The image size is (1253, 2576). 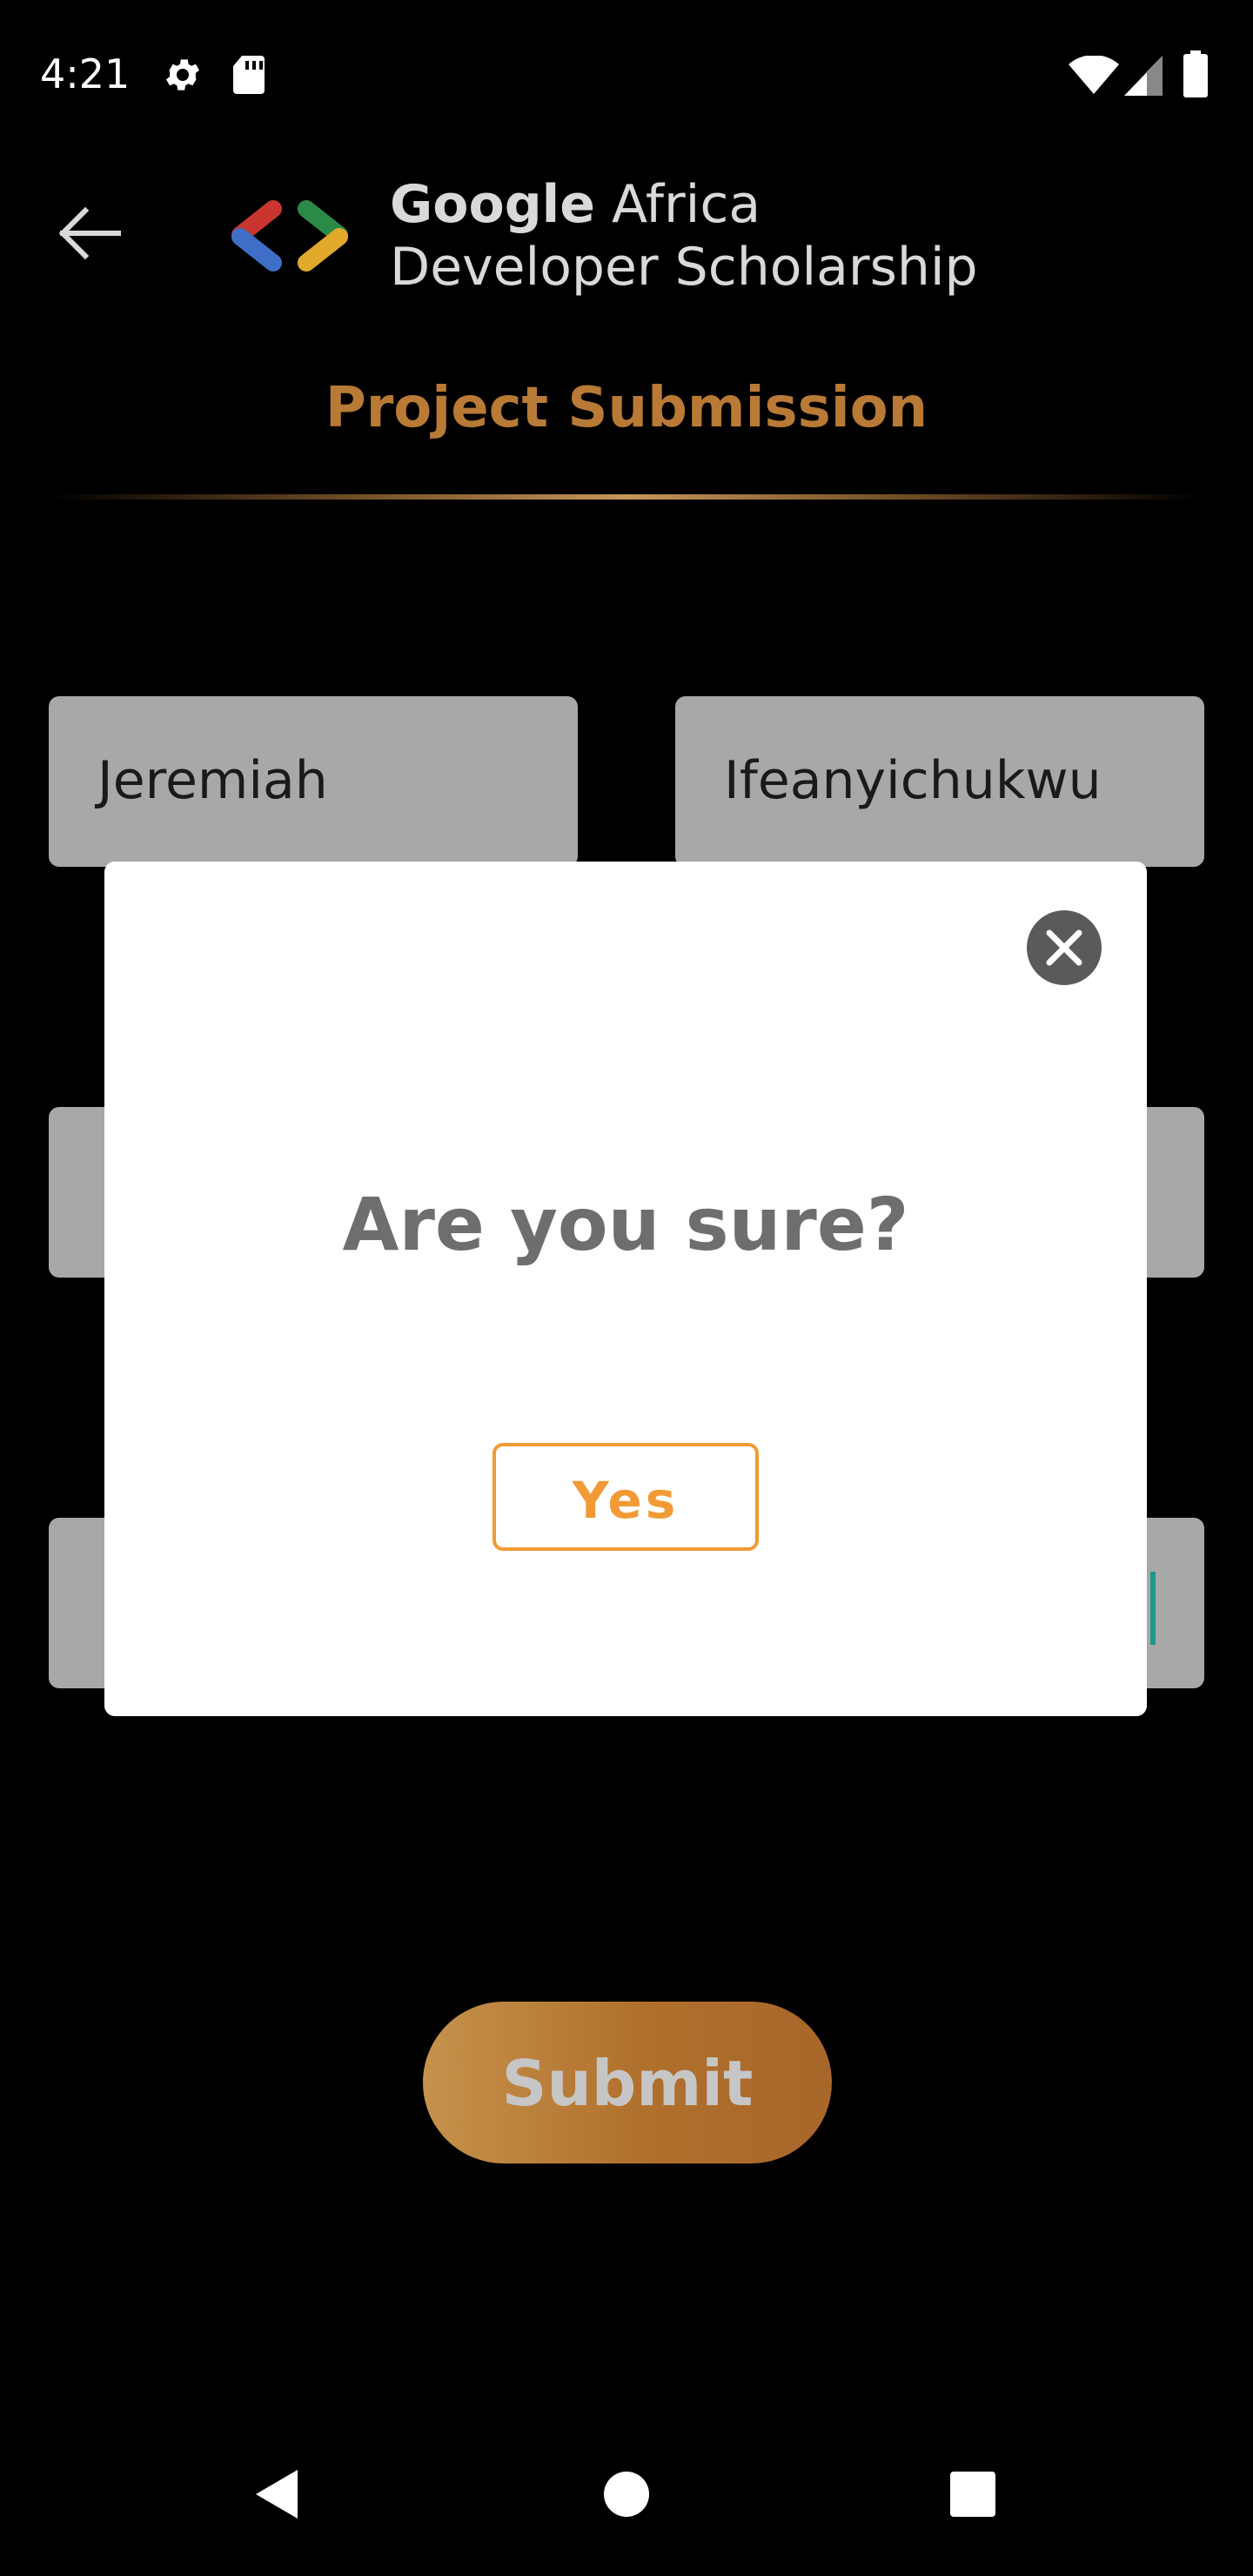 I want to click on close-button, so click(x=1064, y=947).